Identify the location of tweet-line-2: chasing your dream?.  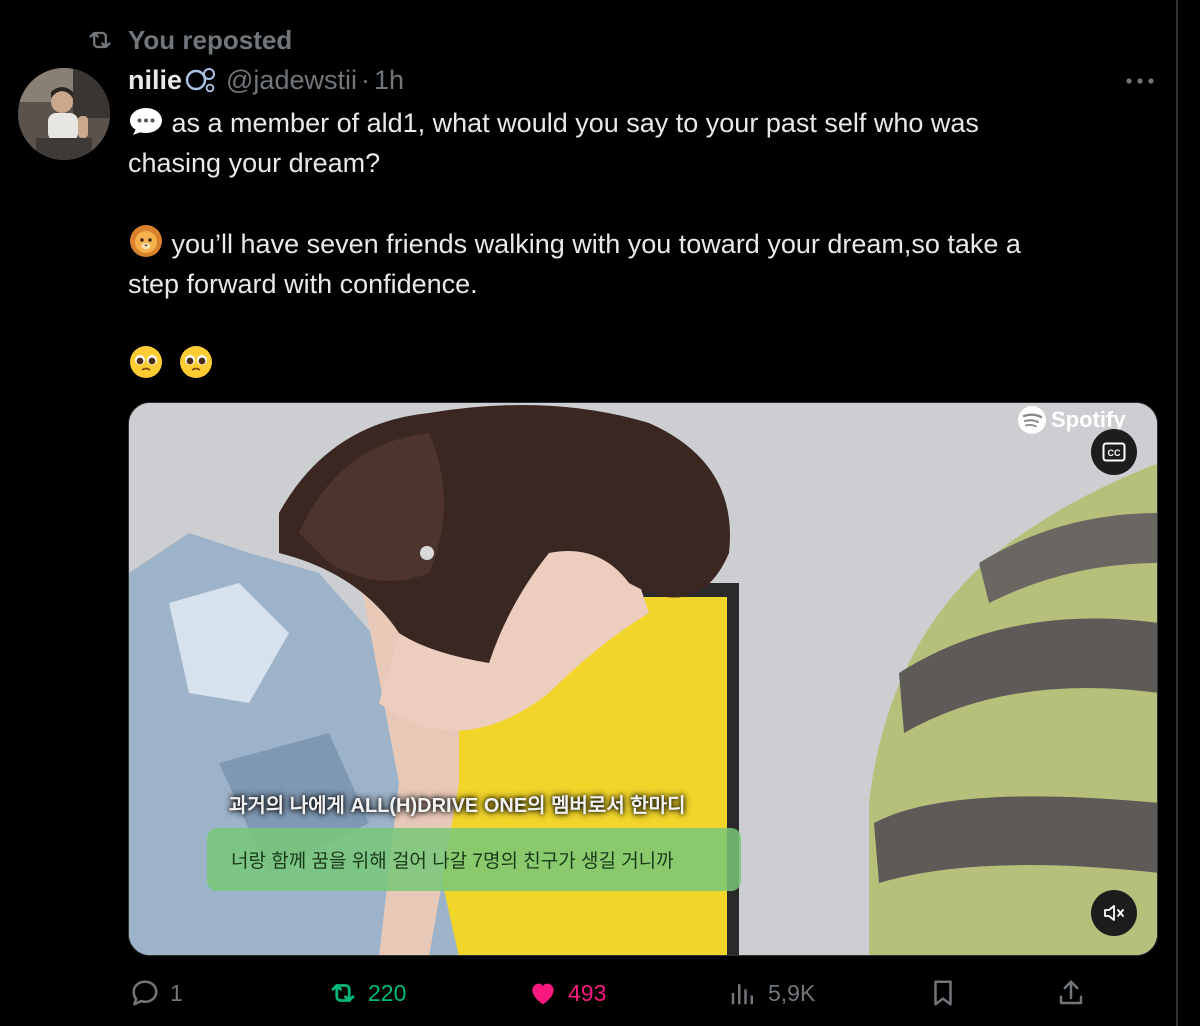
(254, 163).